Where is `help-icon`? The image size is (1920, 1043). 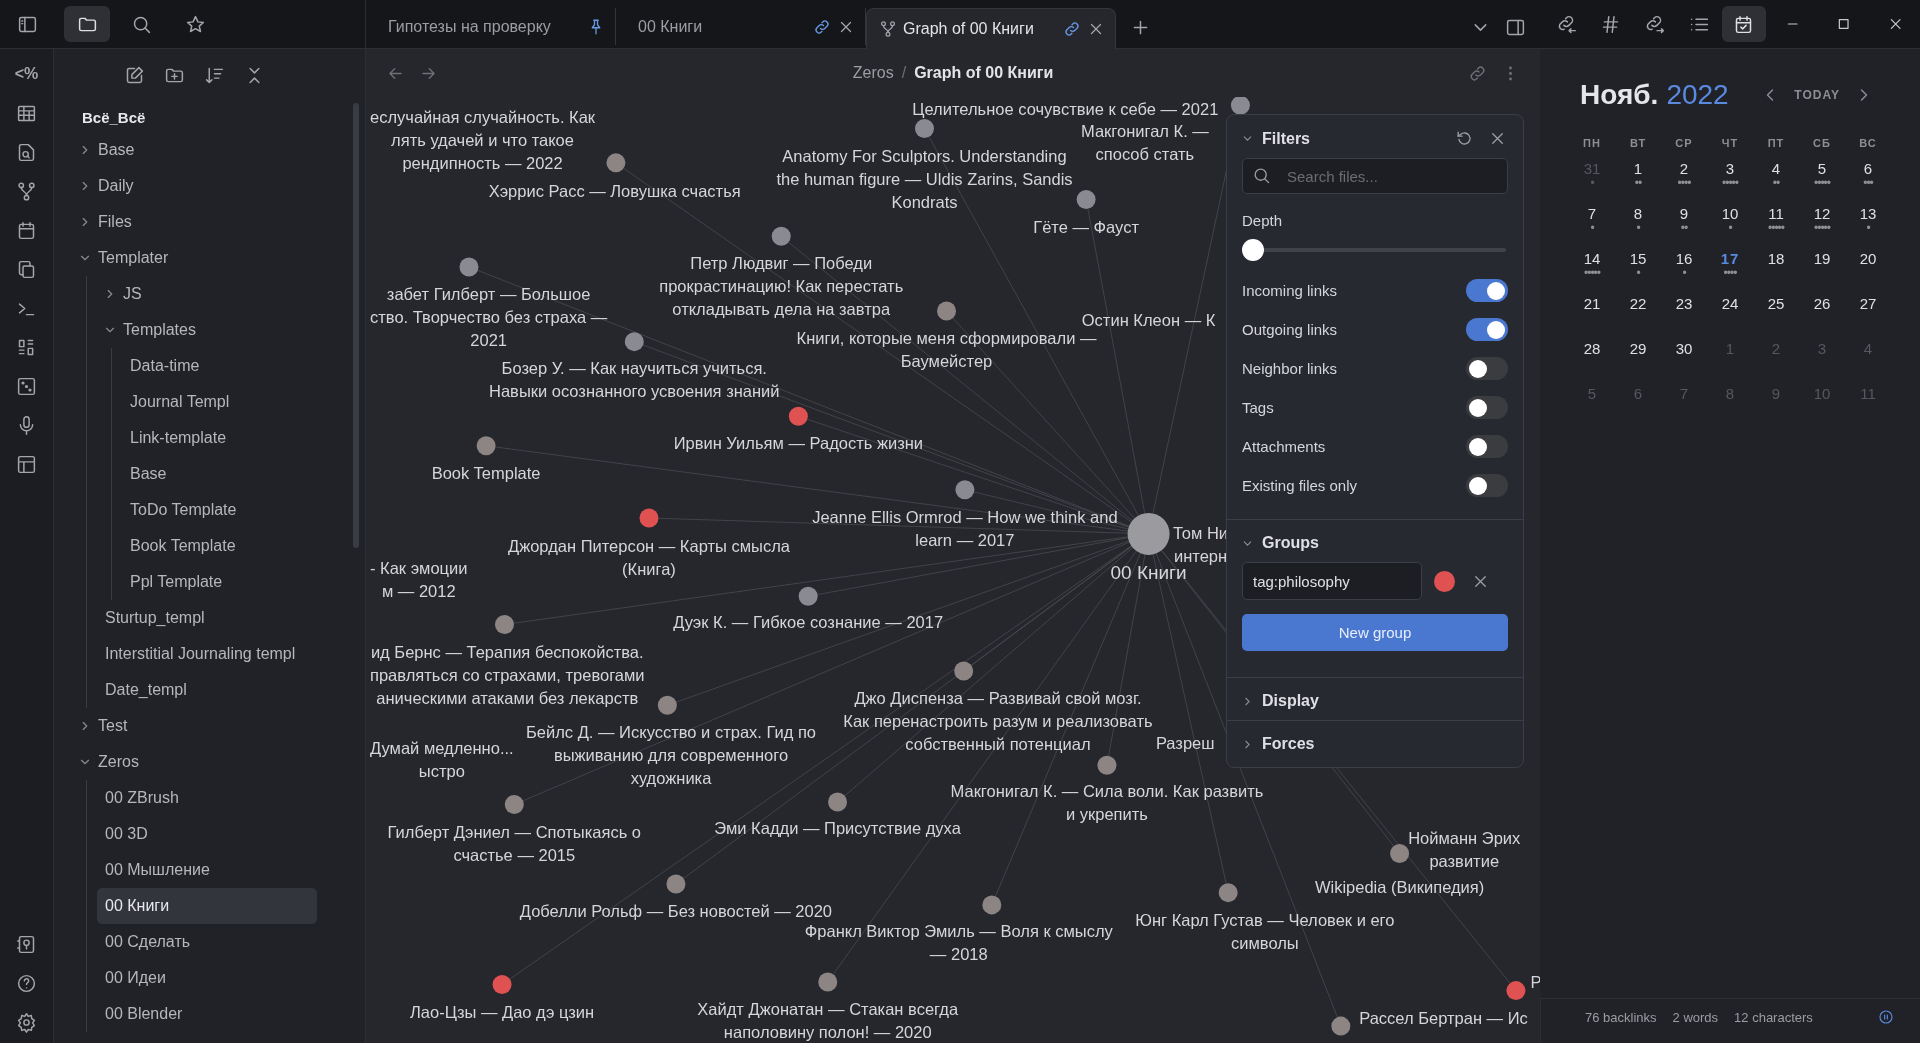 help-icon is located at coordinates (26, 983).